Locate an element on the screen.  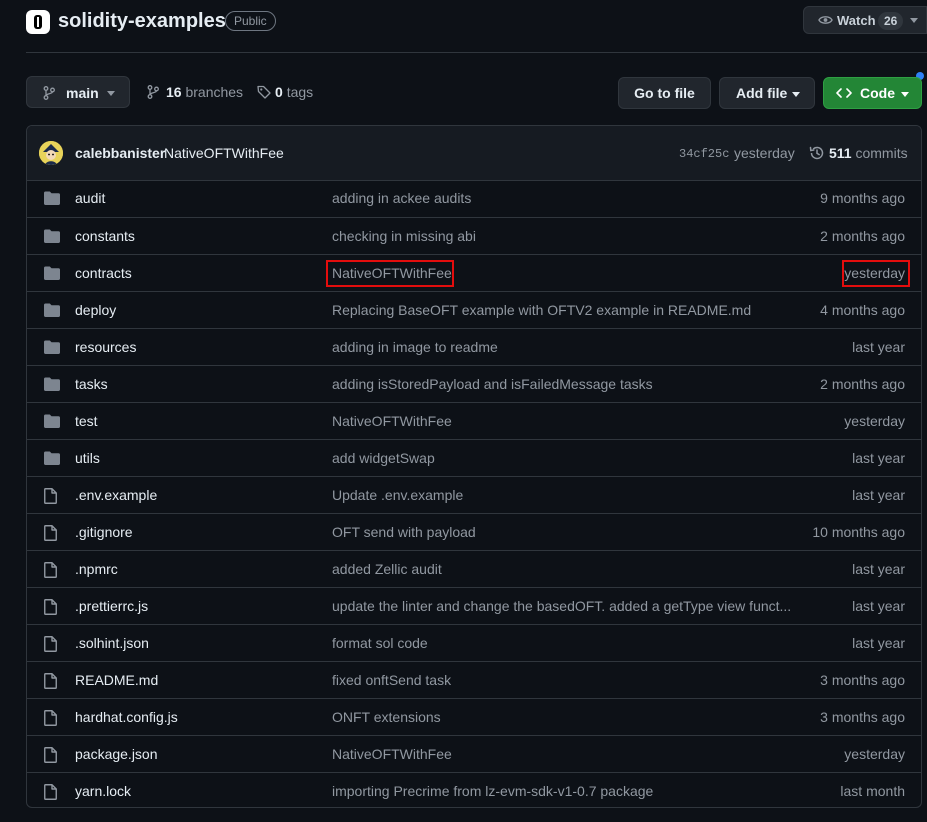
file-commit-message-link: adding in ackee audits is located at coordinates (401, 198).